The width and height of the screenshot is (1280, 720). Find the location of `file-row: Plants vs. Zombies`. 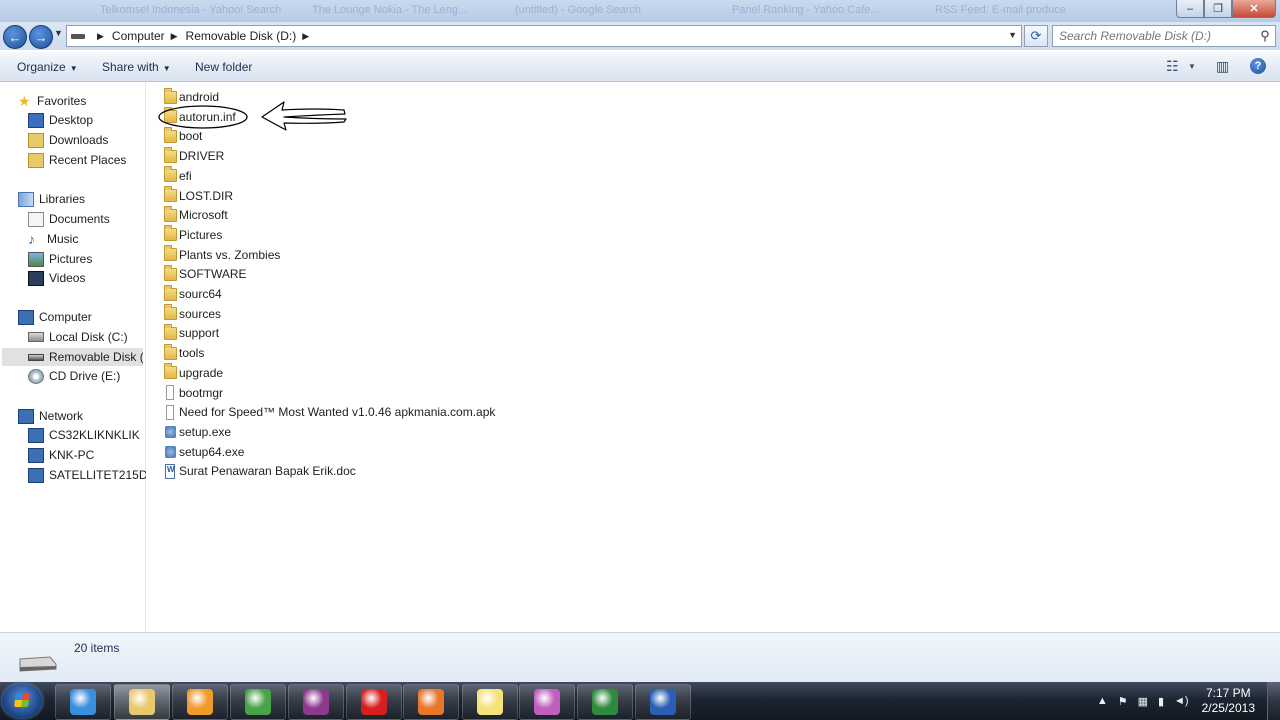

file-row: Plants vs. Zombies is located at coordinates (222, 254).